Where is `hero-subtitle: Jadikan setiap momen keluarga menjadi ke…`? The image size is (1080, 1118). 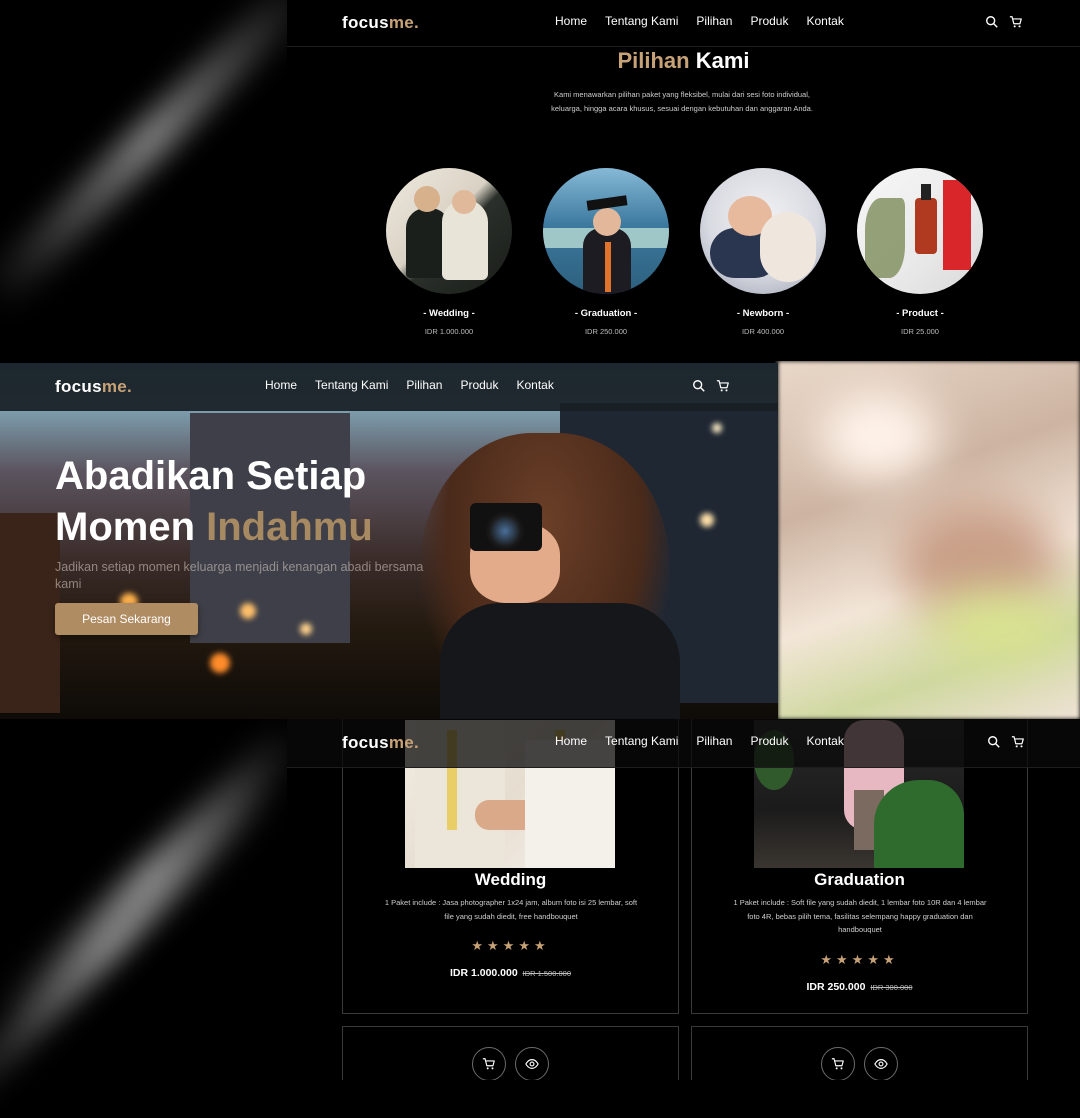 hero-subtitle: Jadikan setiap momen keluarga menjadi ke… is located at coordinates (239, 575).